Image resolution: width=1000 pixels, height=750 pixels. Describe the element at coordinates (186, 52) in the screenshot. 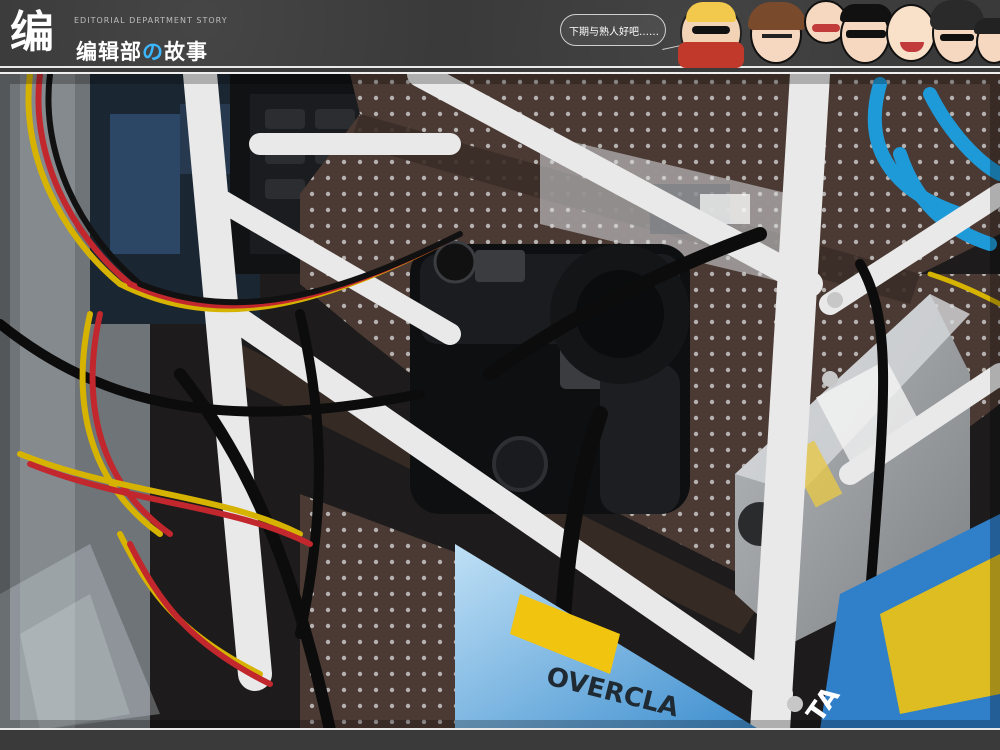

I see `logo-title-post: 故事` at that location.